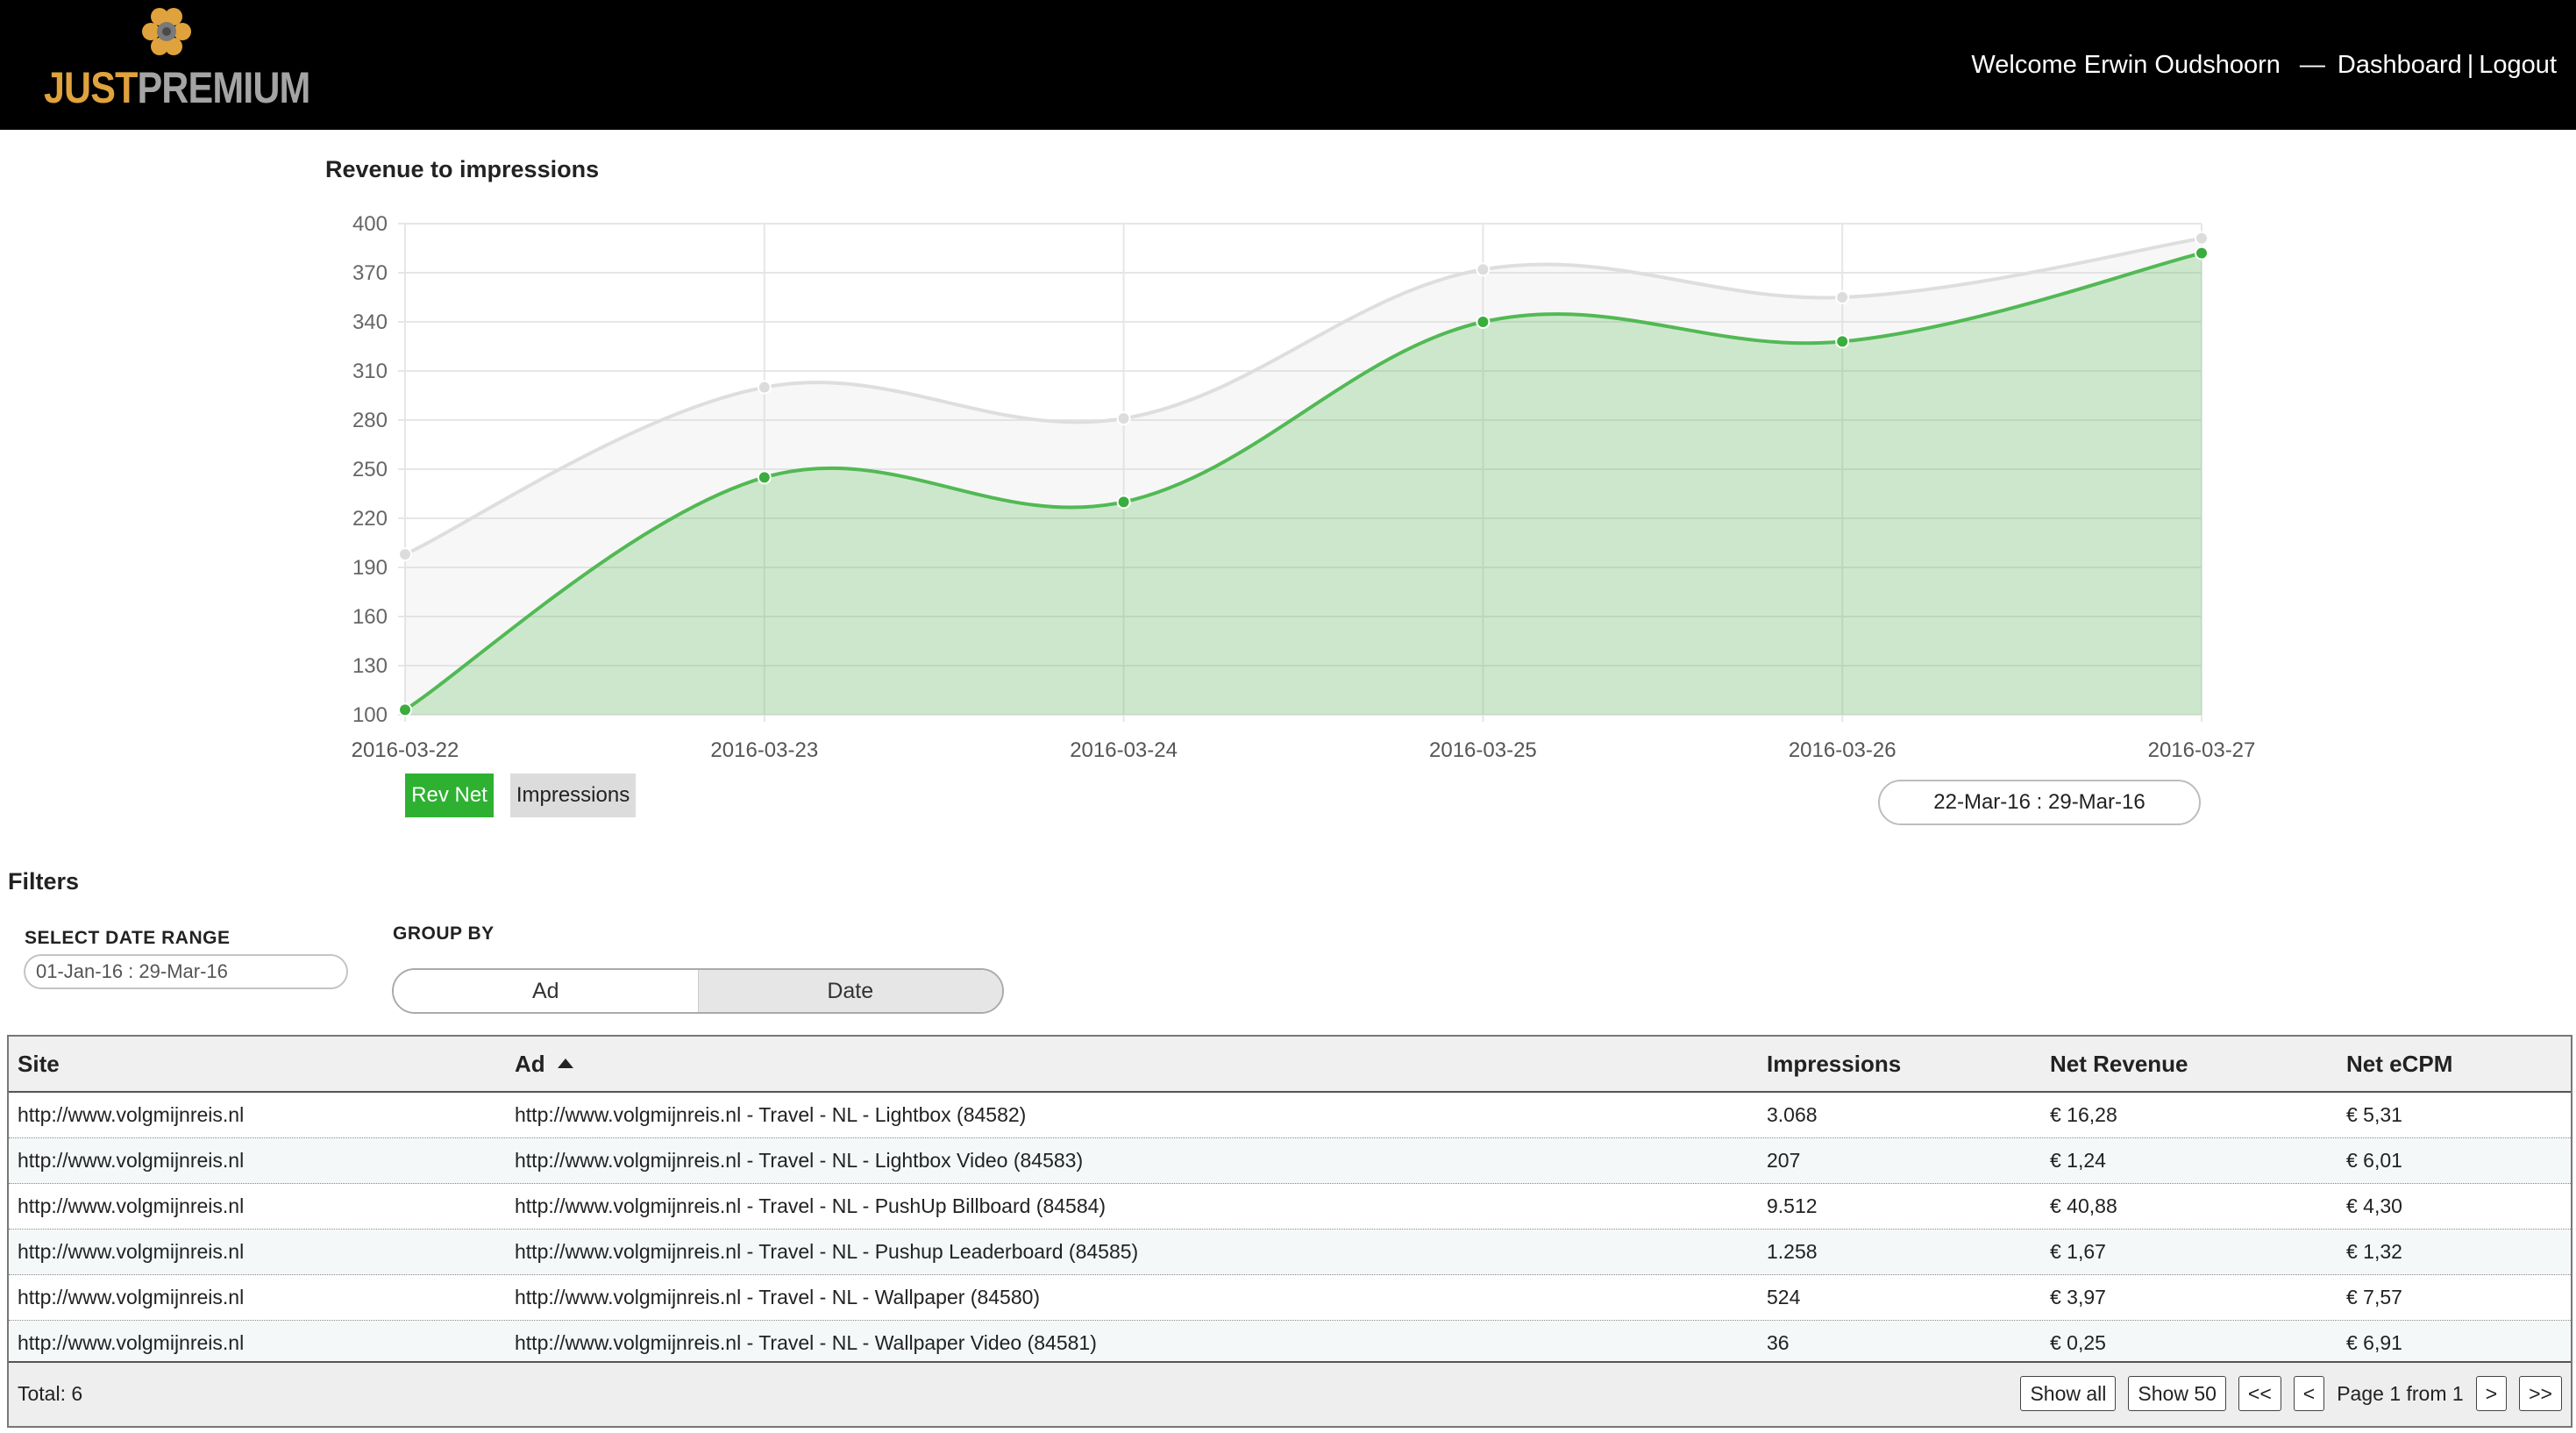 The height and width of the screenshot is (1433, 2576). What do you see at coordinates (2518, 65) in the screenshot?
I see `logout-link: Logout` at bounding box center [2518, 65].